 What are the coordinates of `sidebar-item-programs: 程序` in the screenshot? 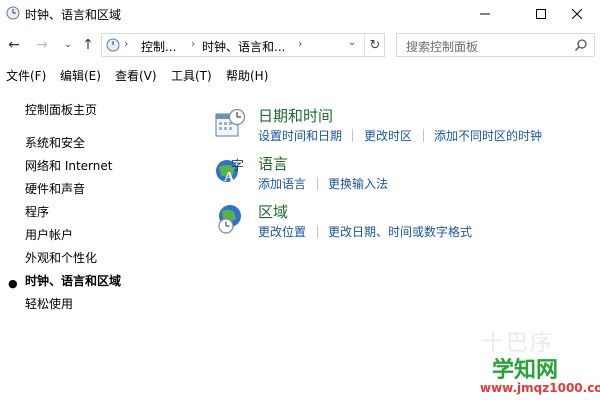 It's located at (37, 211).